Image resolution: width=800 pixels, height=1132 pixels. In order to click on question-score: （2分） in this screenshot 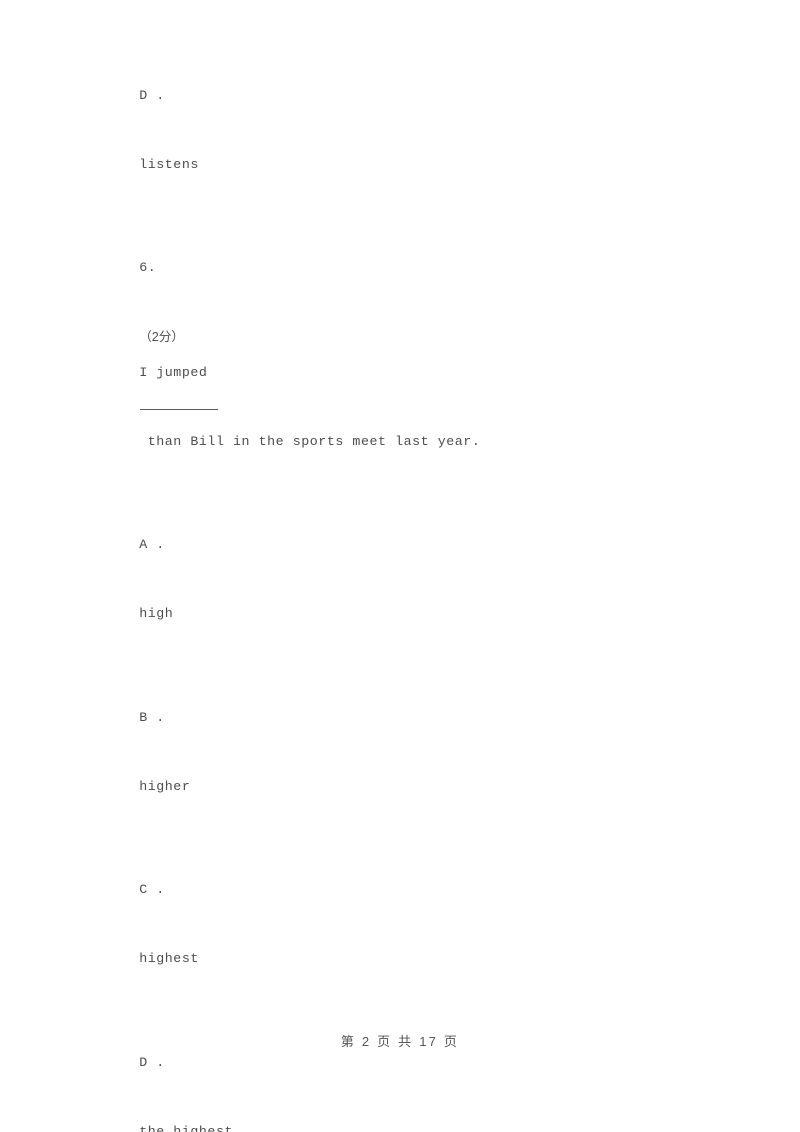, I will do `click(161, 337)`.